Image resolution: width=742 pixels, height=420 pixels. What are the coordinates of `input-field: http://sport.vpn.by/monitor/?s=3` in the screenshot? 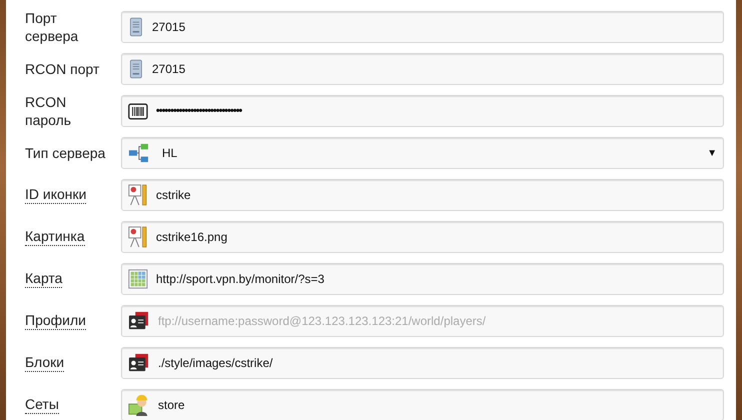 It's located at (422, 279).